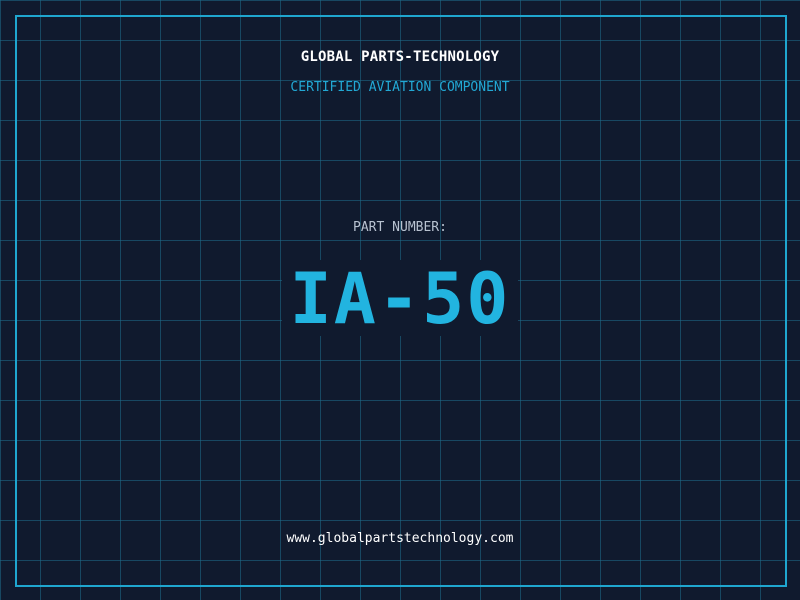  I want to click on part-number-label: PART NUMBER:, so click(400, 227).